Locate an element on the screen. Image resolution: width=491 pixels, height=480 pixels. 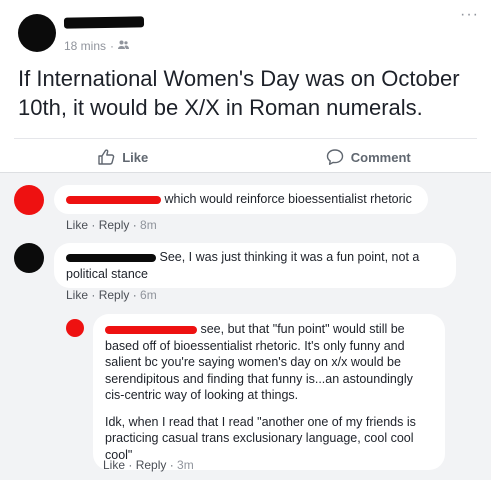
divider is located at coordinates (245, 138).